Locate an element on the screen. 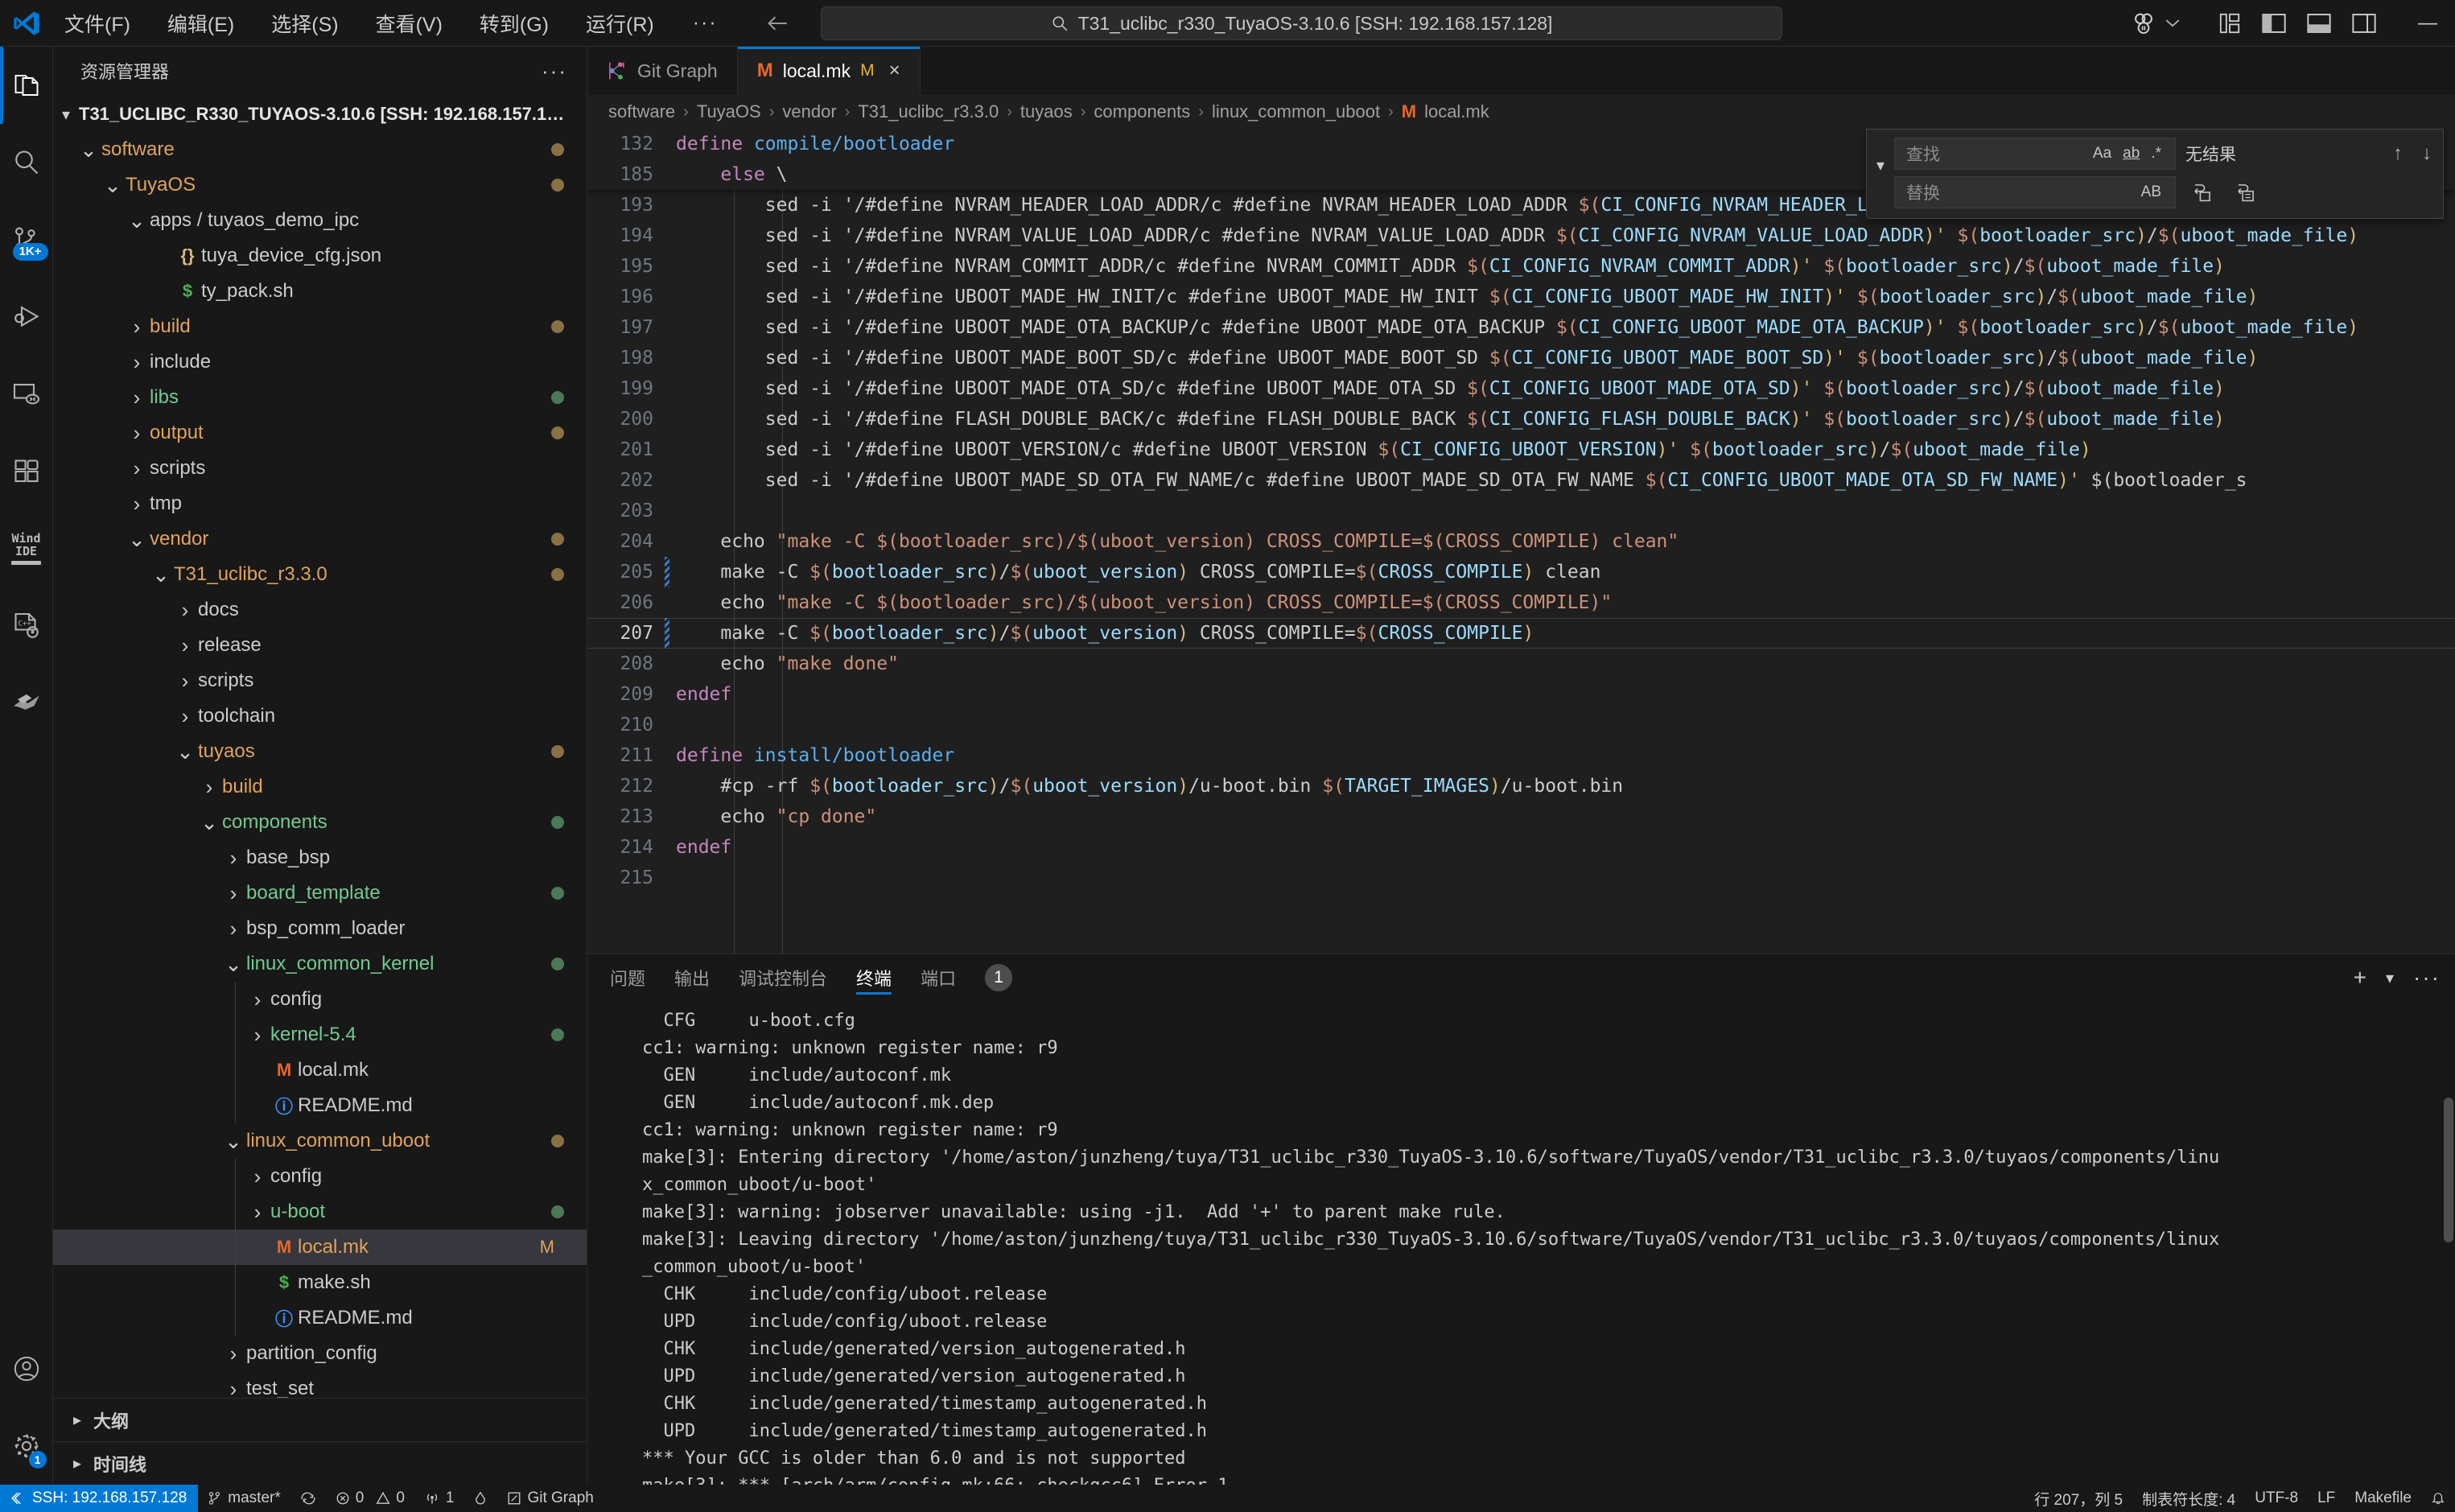 Image resolution: width=2455 pixels, height=1512 pixels. tree-item-local-mk: Mlocal.mk M is located at coordinates (320, 1247).